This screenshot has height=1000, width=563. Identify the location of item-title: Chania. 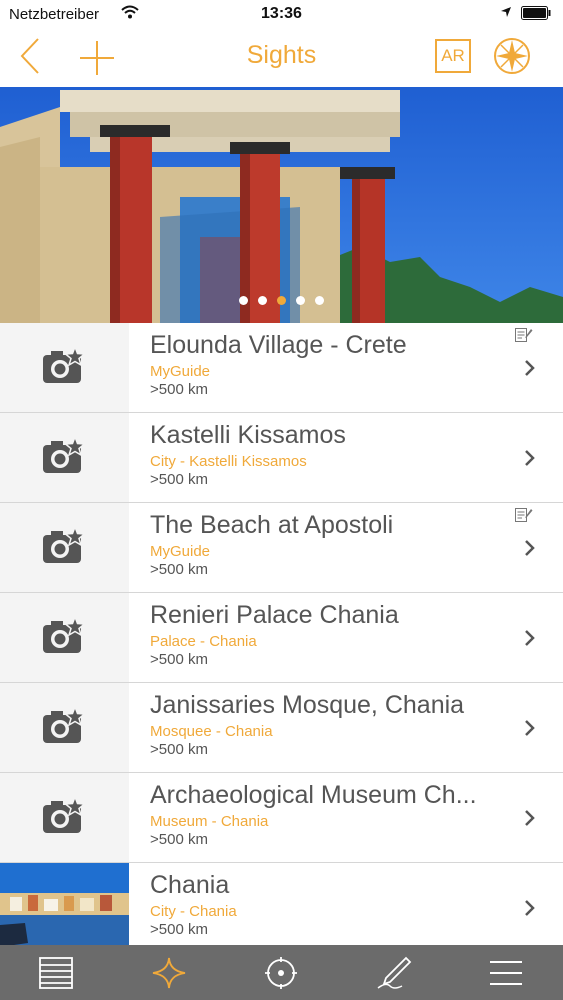
(190, 885).